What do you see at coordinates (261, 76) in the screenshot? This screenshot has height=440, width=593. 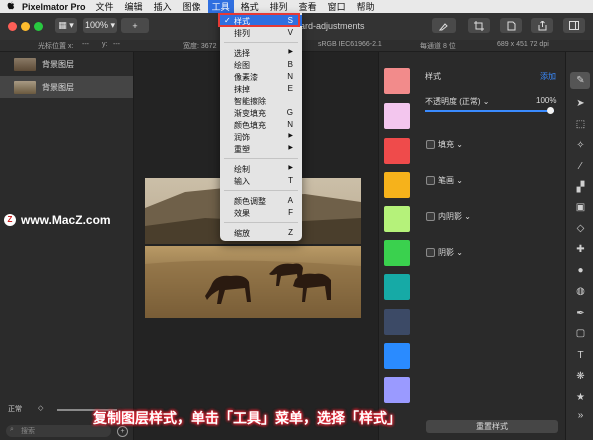 I see `menu-item-pixel-paint: 像素漆 N` at bounding box center [261, 76].